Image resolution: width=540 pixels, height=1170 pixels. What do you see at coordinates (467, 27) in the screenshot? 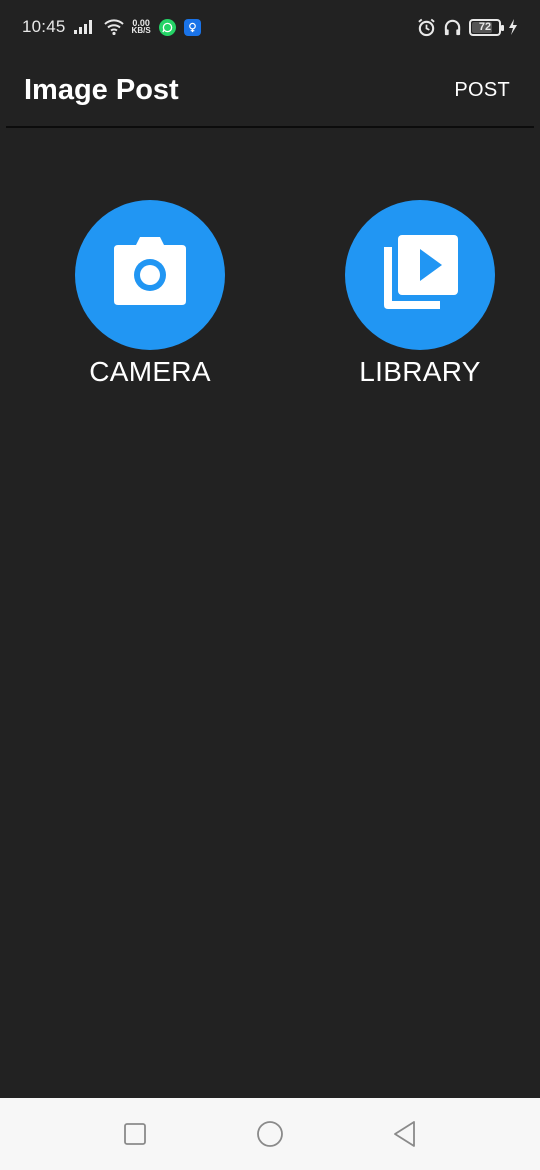
I see `status-right: 72` at bounding box center [467, 27].